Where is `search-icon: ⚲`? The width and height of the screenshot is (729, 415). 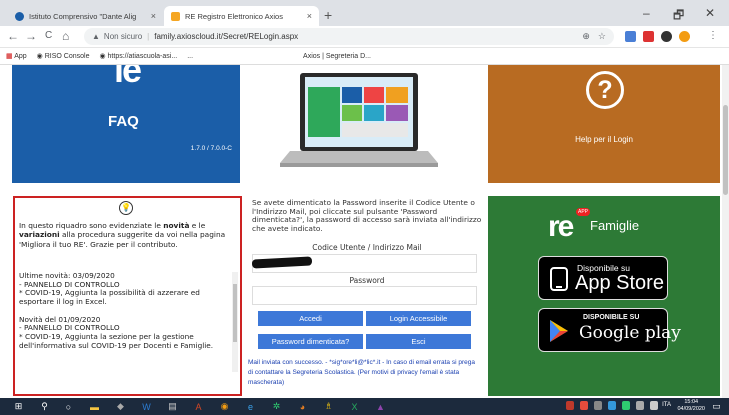 search-icon: ⚲ is located at coordinates (44, 406).